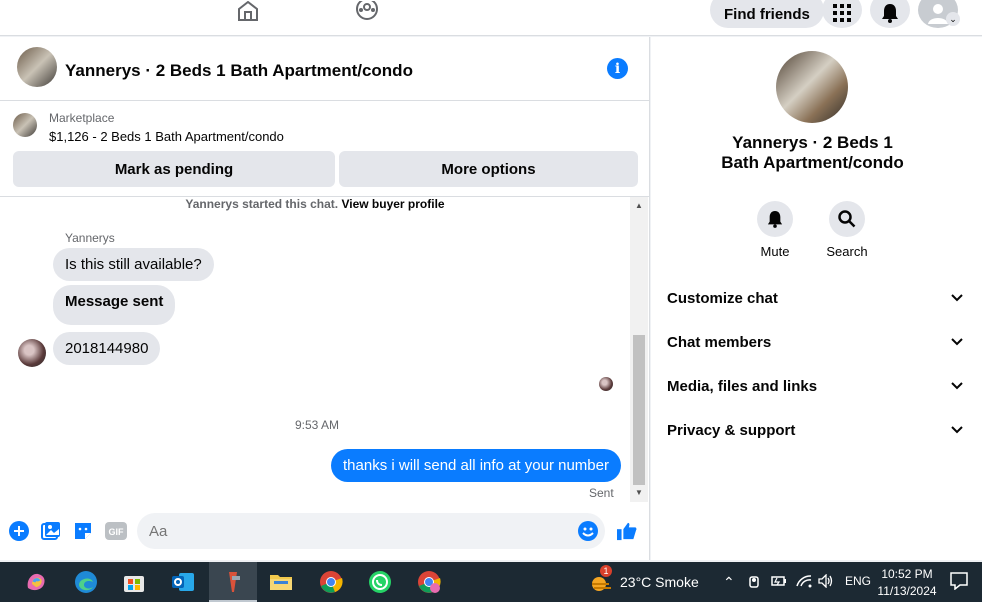  Describe the element at coordinates (367, 11) in the screenshot. I see `groups-icon` at that location.